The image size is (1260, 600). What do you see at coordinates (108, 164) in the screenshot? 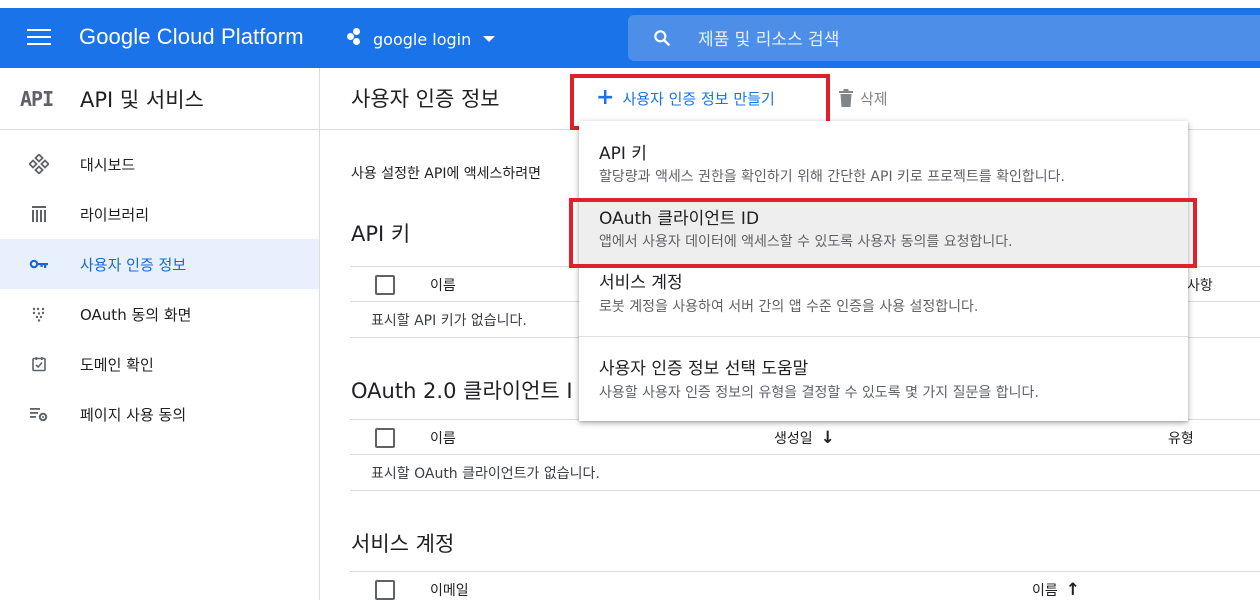
I see `sidebar-item-label: 대시보드` at bounding box center [108, 164].